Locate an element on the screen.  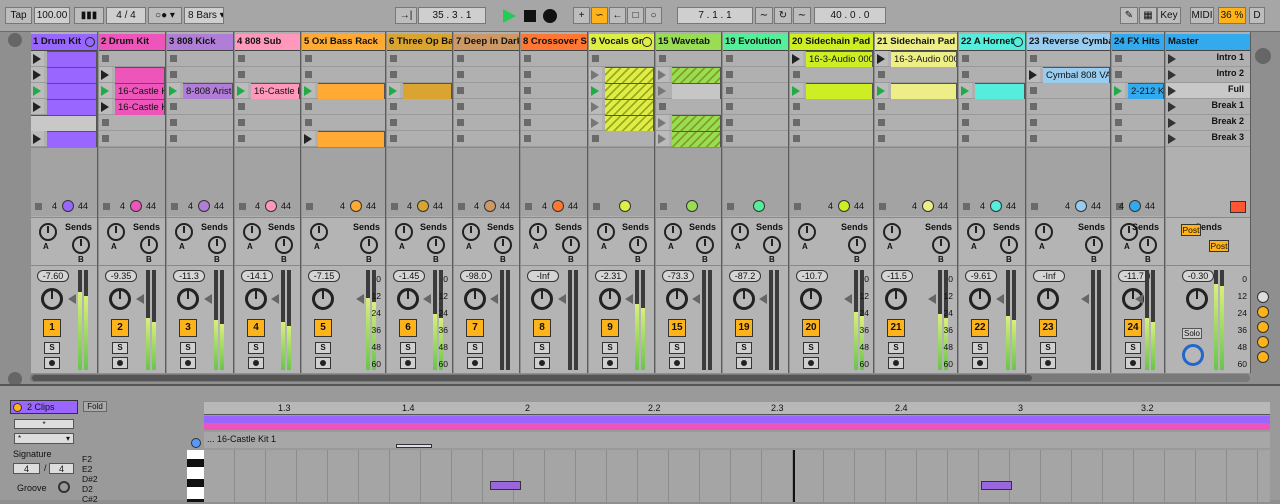
volume-value: -11.3 is located at coordinates (189, 276).